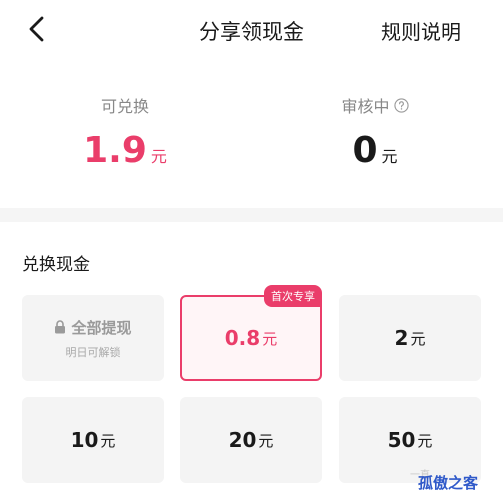 This screenshot has width=503, height=500. Describe the element at coordinates (401, 105) in the screenshot. I see `question-mark-icon` at that location.